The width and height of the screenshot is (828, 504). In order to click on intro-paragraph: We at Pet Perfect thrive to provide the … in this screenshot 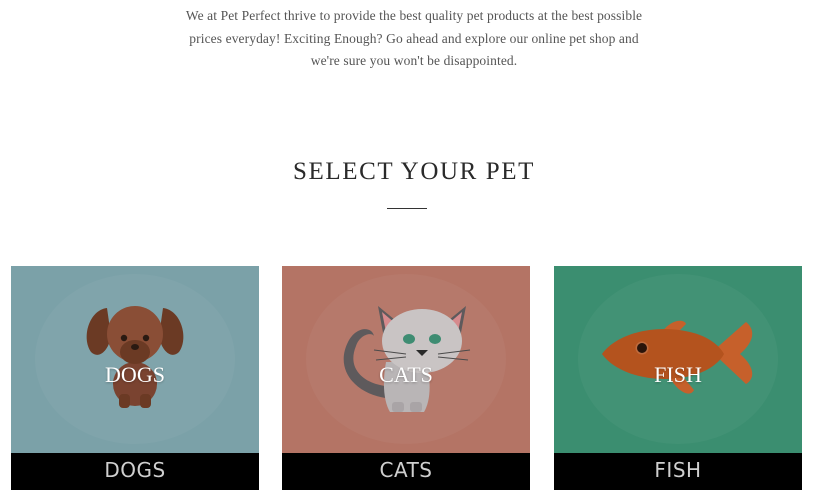, I will do `click(414, 39)`.